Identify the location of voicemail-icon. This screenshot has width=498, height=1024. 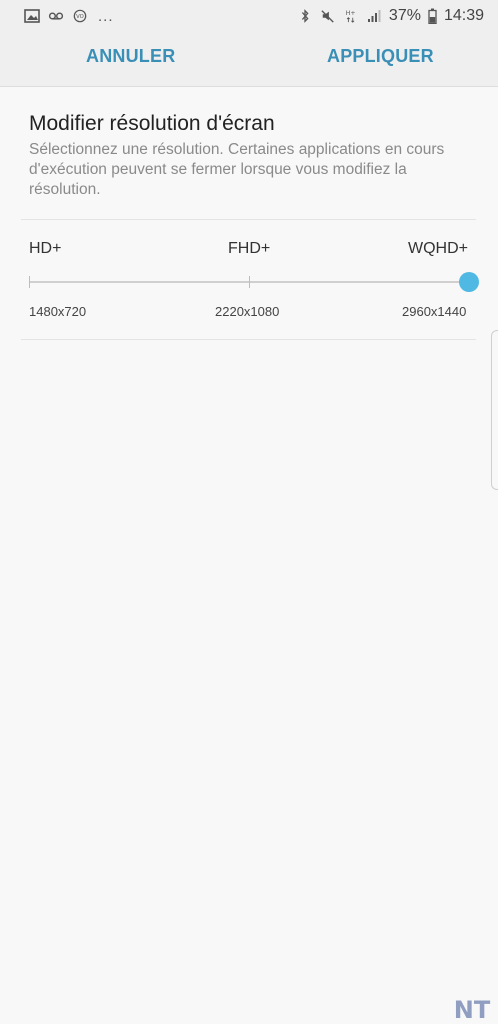
(56, 16).